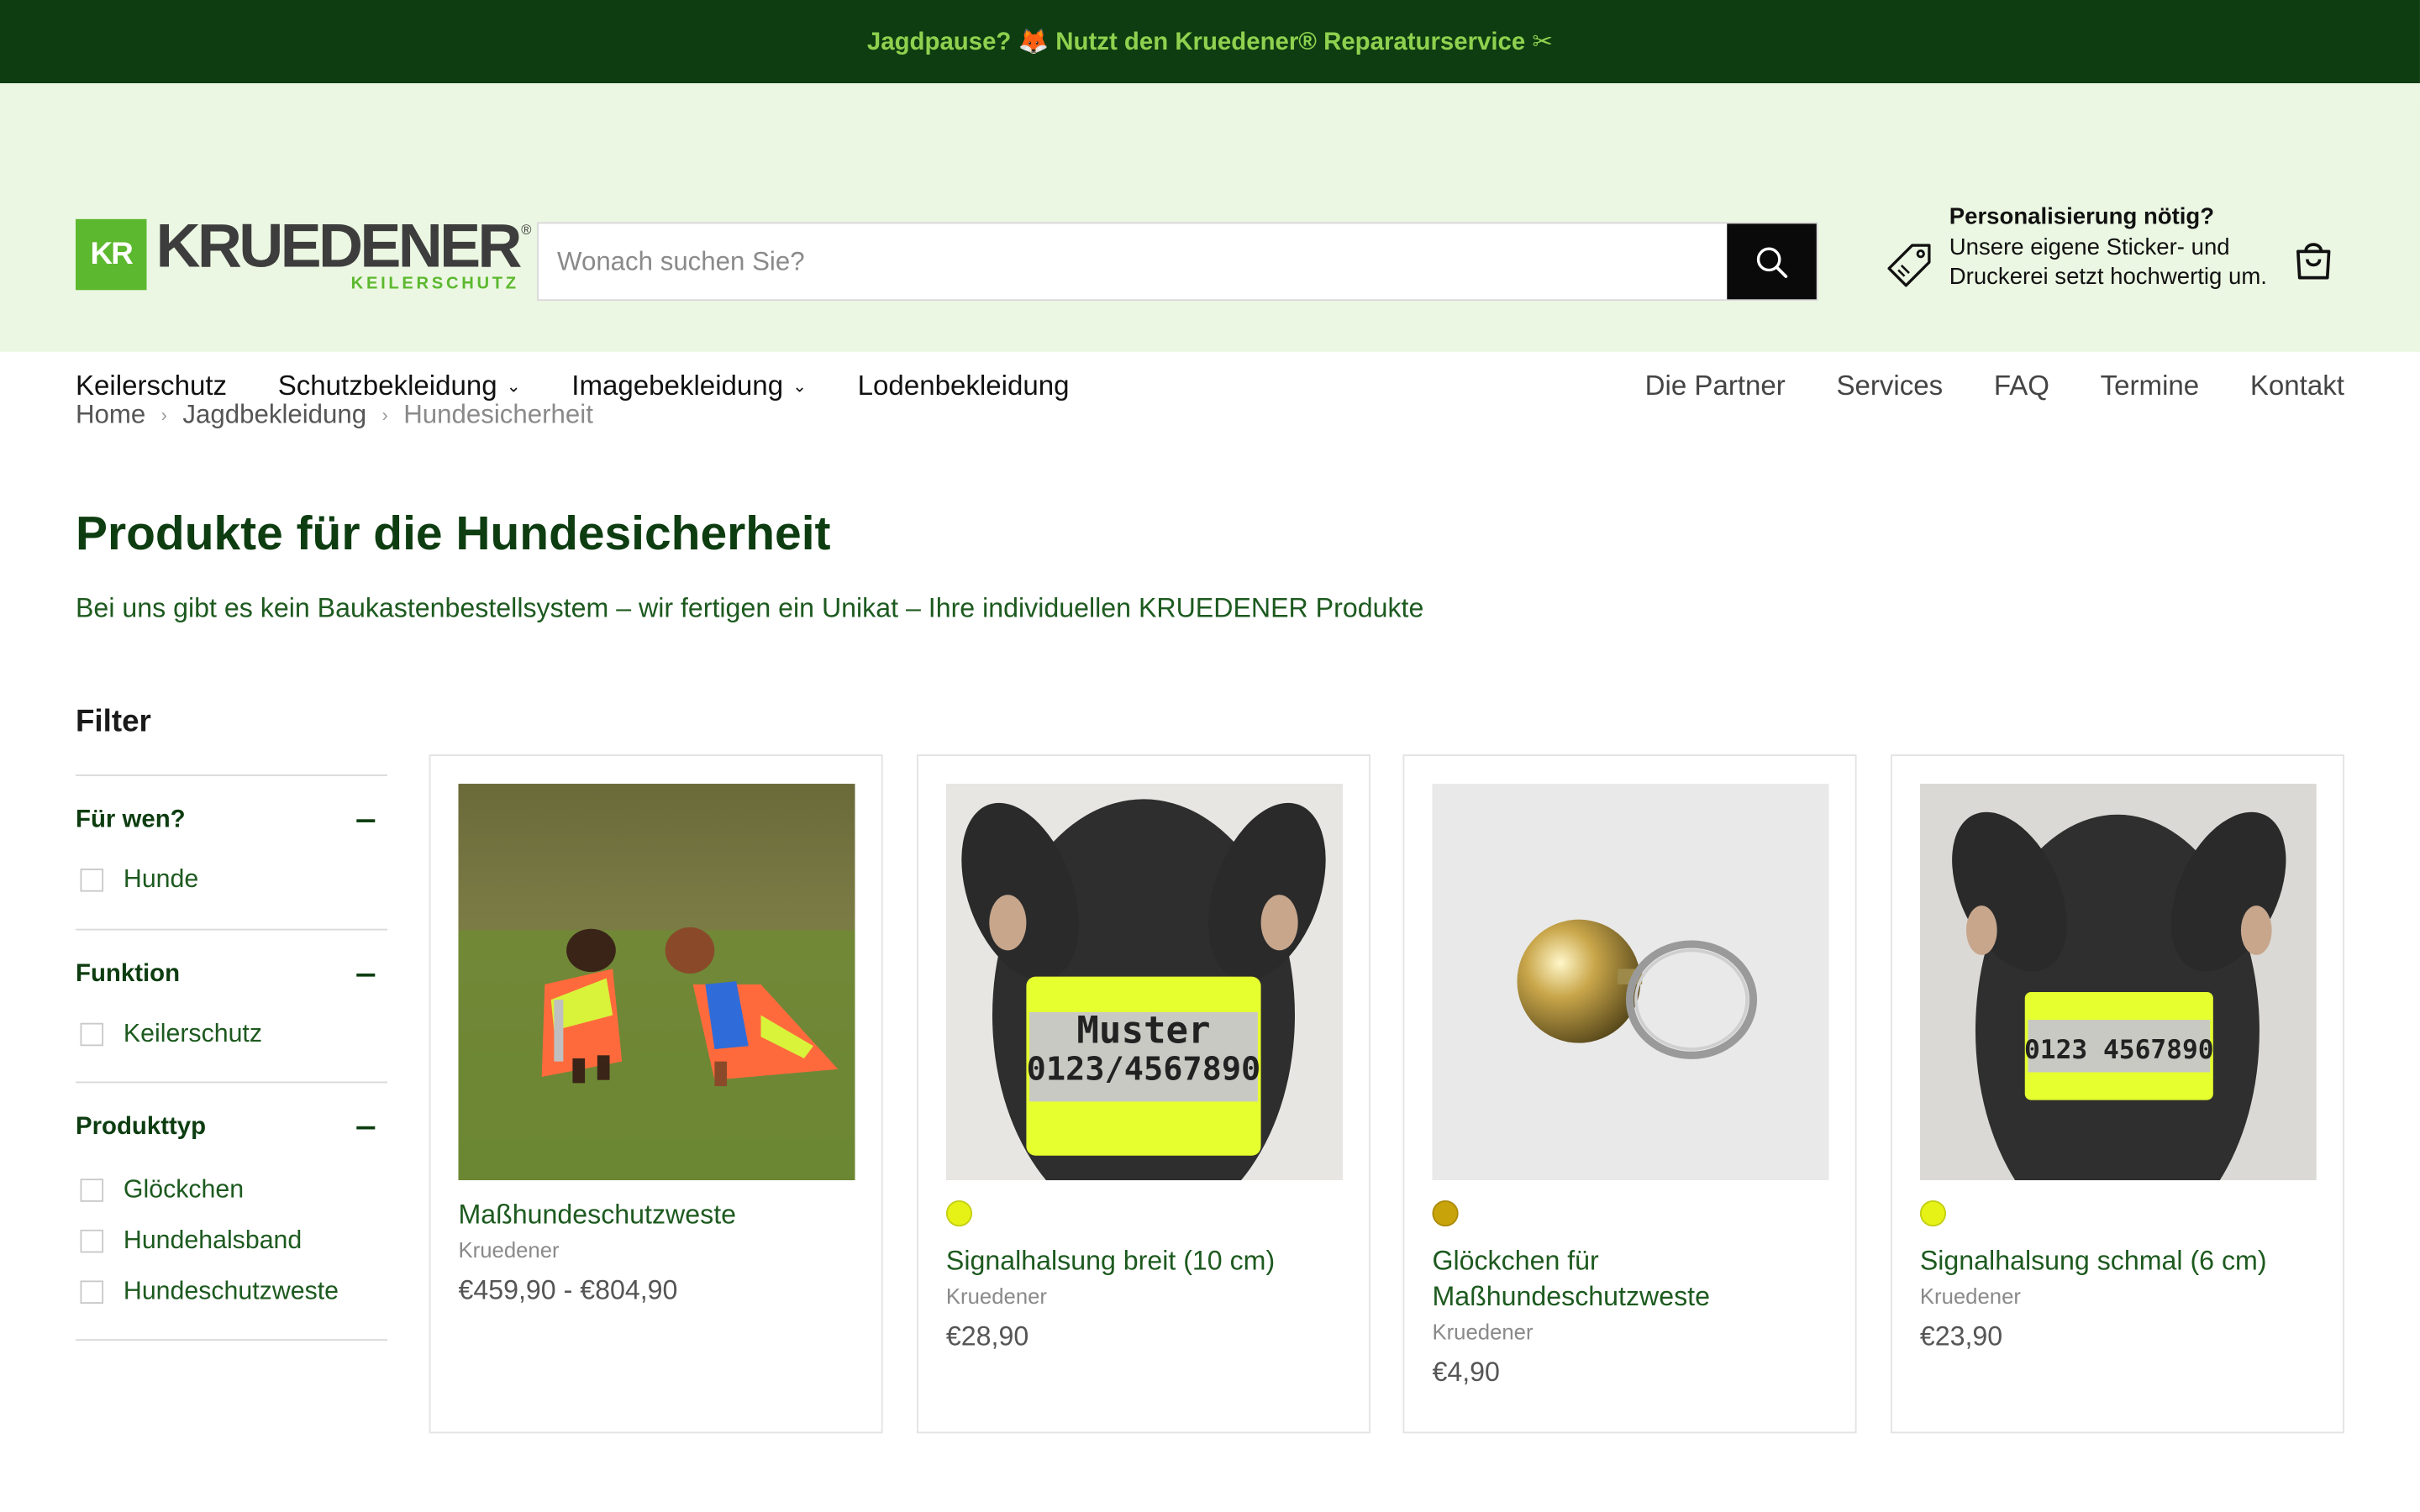 Image resolution: width=2420 pixels, height=1512 pixels. I want to click on brand-logo: KR KRUEDENER ® KEILERSCHUTZ, so click(303, 254).